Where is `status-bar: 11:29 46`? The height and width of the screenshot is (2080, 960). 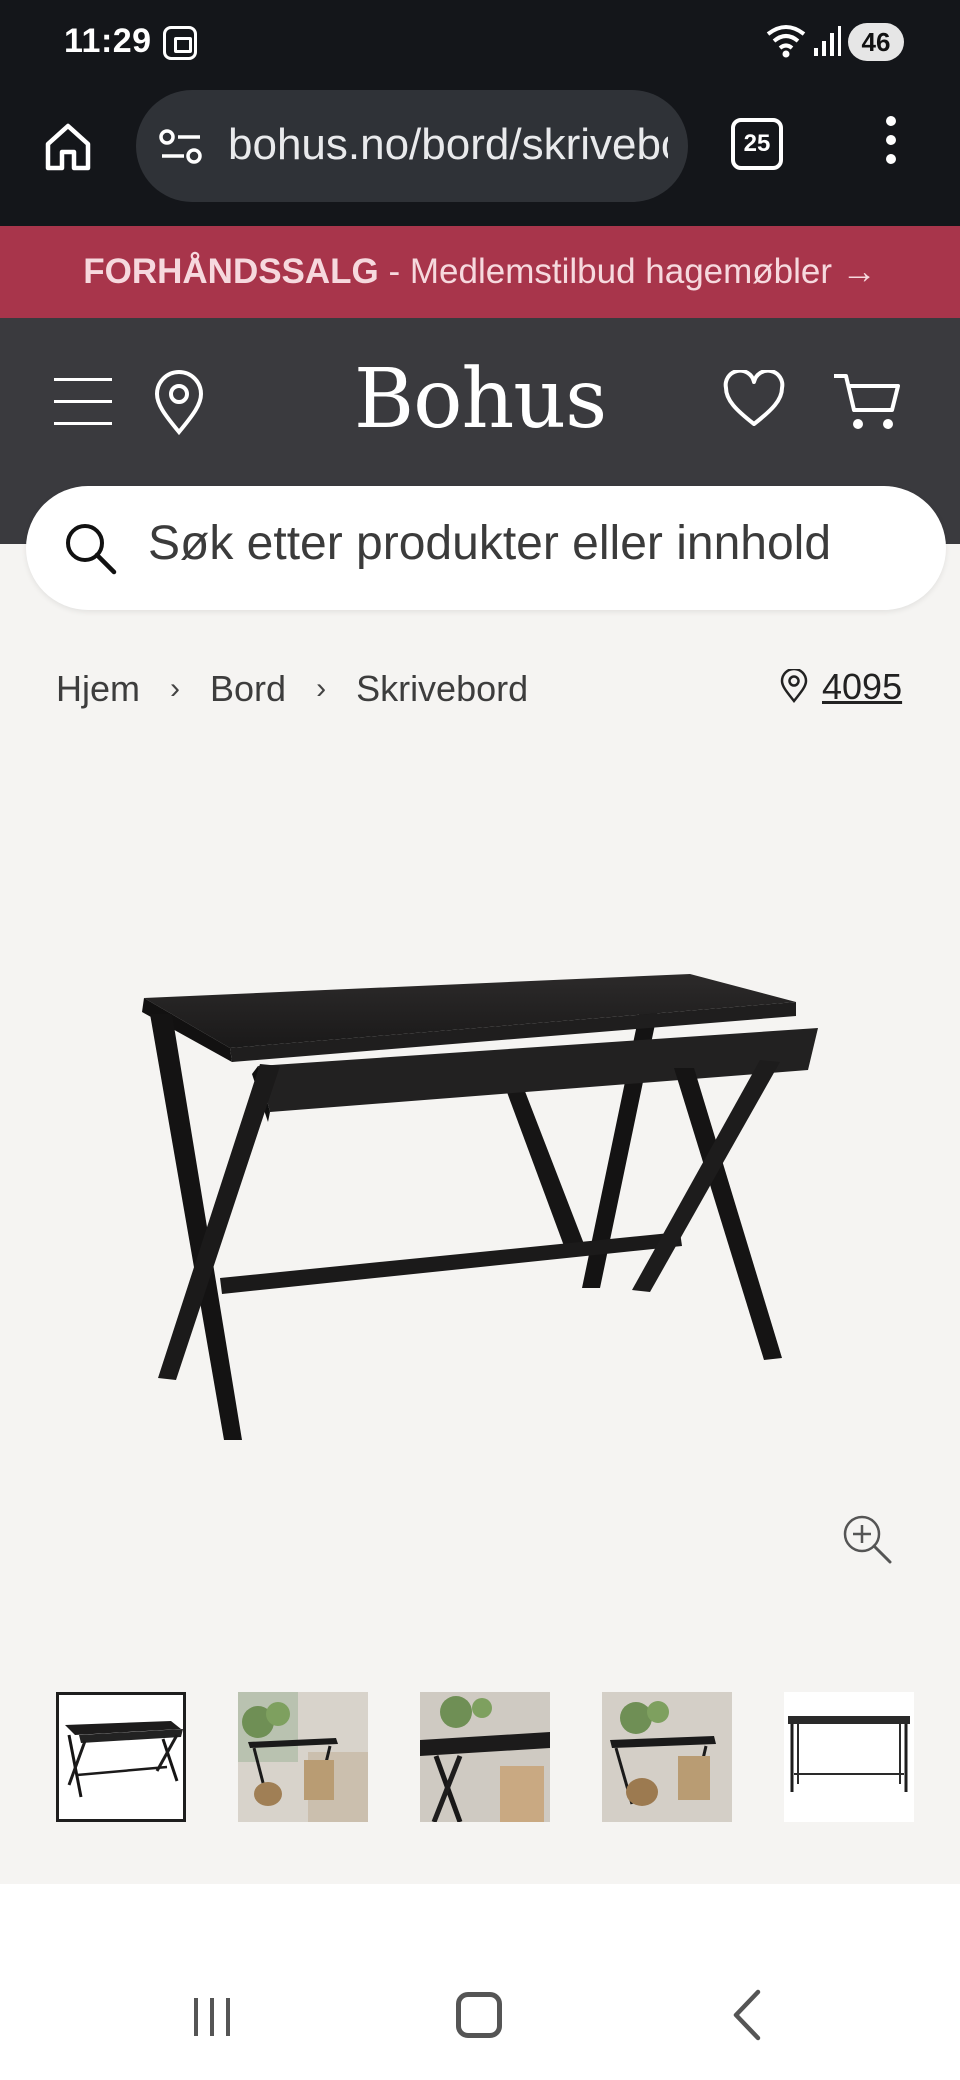
status-bar: 11:29 46 is located at coordinates (480, 43).